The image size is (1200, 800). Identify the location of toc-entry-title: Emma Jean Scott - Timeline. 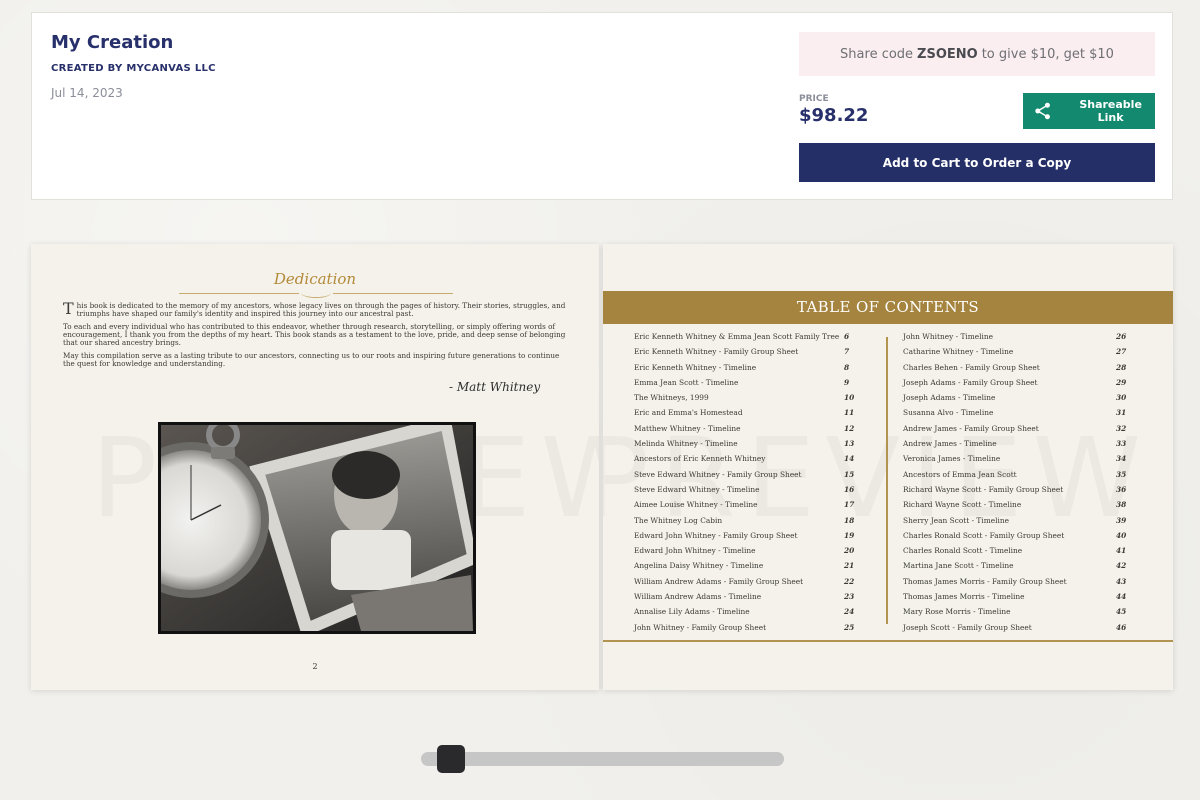
(686, 382).